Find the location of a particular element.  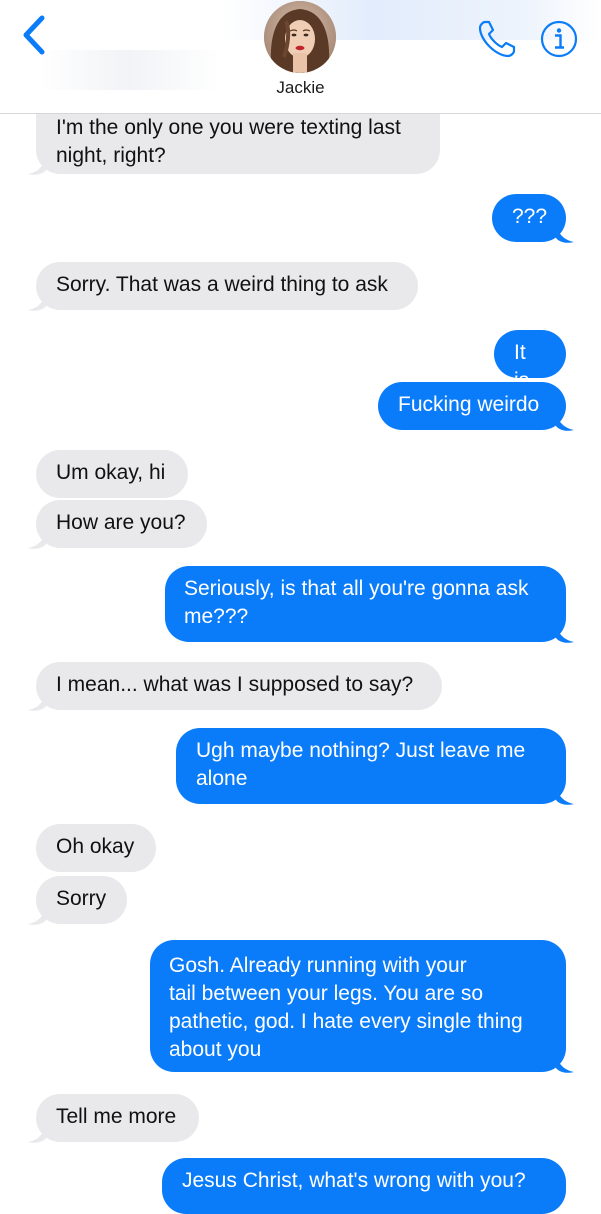

message-text: Ugh maybe nothing? Just leave me alone is located at coordinates (361, 764).